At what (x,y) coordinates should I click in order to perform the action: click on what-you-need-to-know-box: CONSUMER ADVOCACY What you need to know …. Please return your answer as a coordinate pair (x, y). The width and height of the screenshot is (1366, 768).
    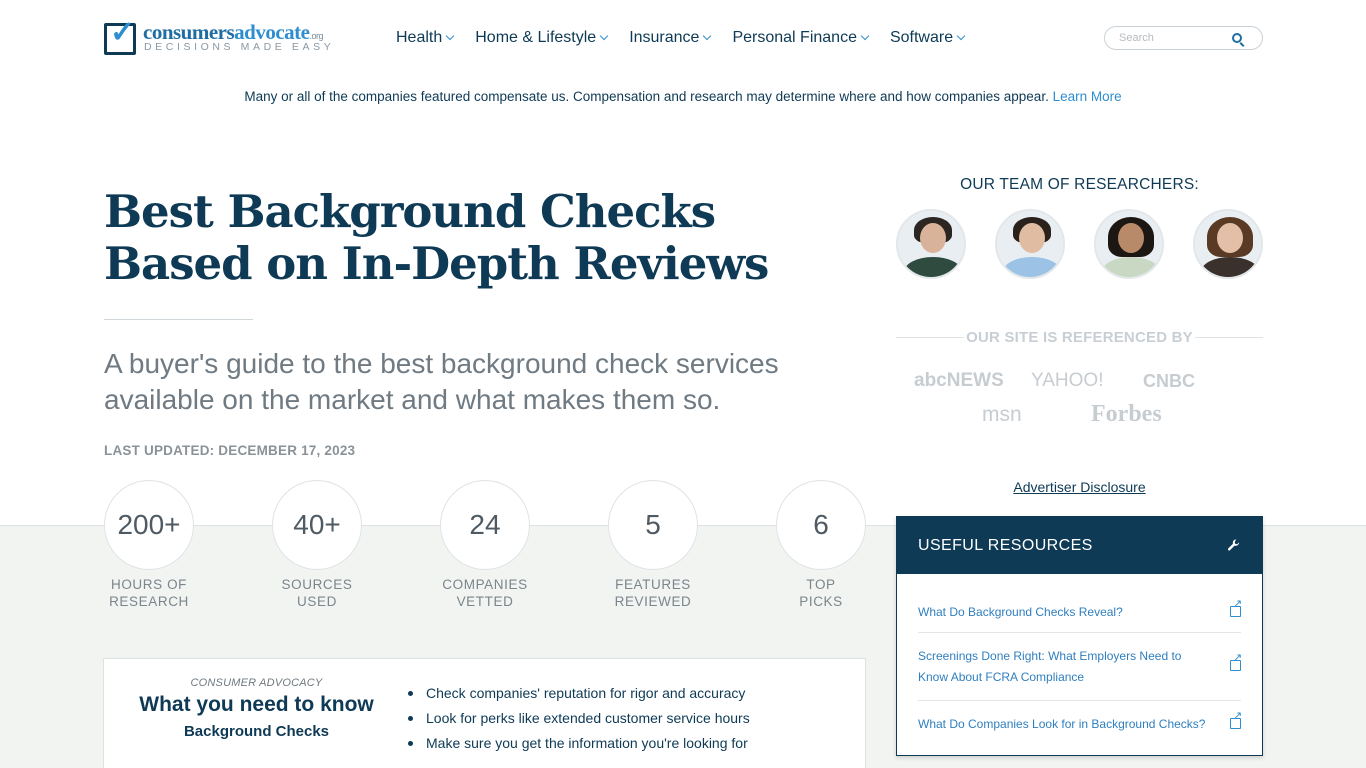
    Looking at the image, I should click on (484, 713).